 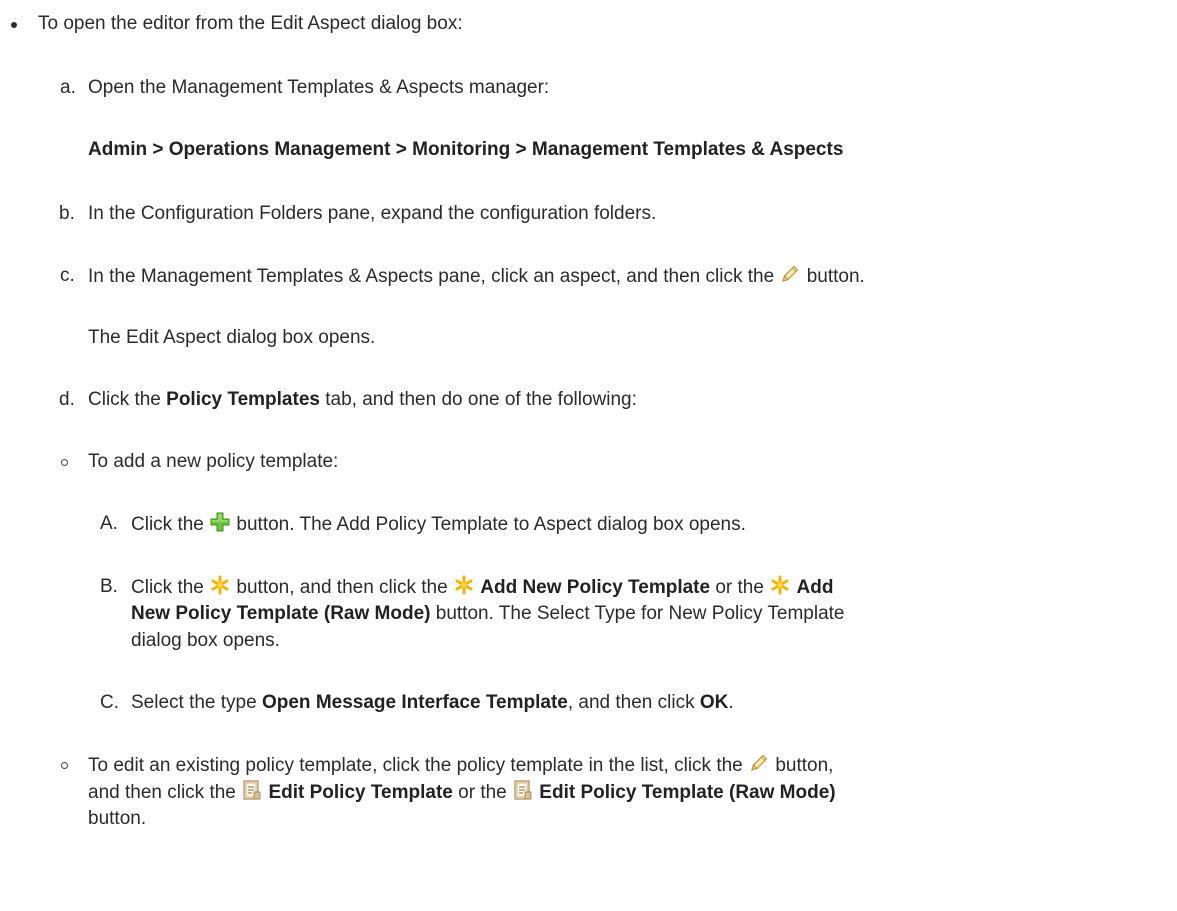 What do you see at coordinates (232, 337) in the screenshot?
I see `step-c-result: The Edit Aspect dialog box opens.` at bounding box center [232, 337].